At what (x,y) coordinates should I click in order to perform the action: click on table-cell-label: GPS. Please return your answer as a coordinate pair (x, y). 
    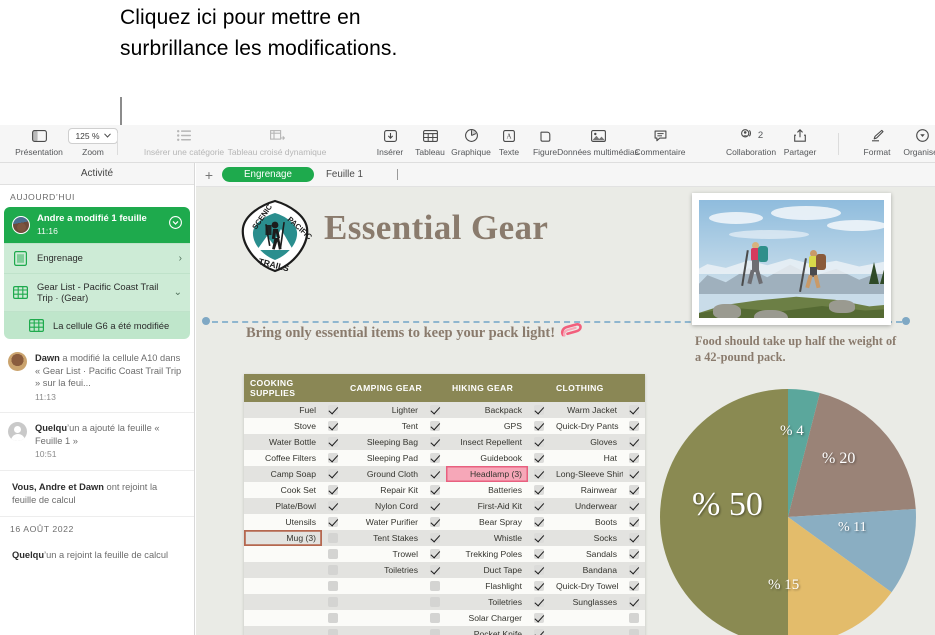
    Looking at the image, I should click on (487, 426).